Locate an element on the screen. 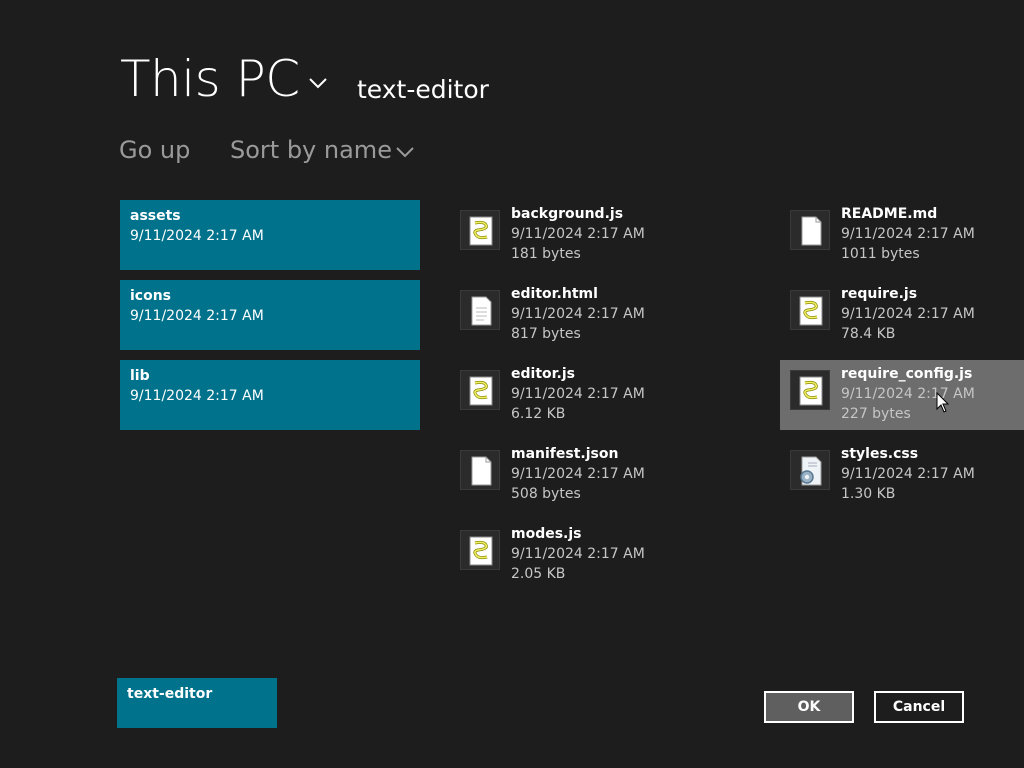  file-name: require_config.js is located at coordinates (907, 374).